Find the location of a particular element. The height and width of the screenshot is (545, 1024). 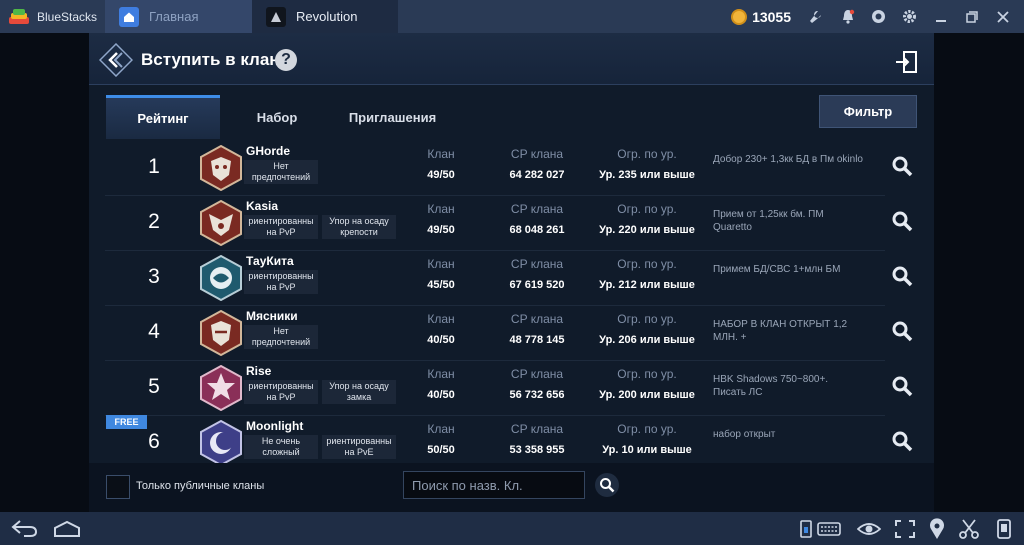

clan-description: Прием от 1,25кк бм. ПМ Quaretto is located at coordinates (768, 221).